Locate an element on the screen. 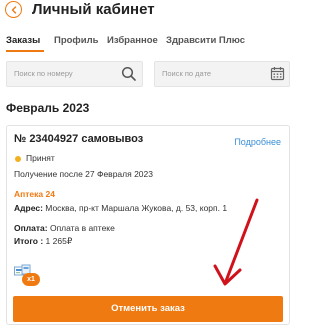 The width and height of the screenshot is (320, 328). back-button is located at coordinates (13, 9).